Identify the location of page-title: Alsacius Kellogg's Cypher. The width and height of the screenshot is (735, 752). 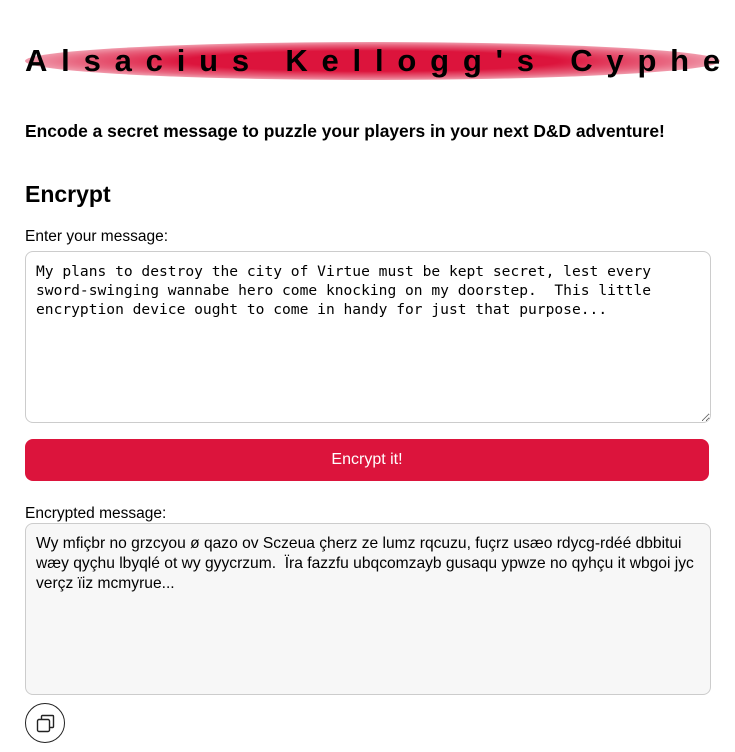
(380, 60).